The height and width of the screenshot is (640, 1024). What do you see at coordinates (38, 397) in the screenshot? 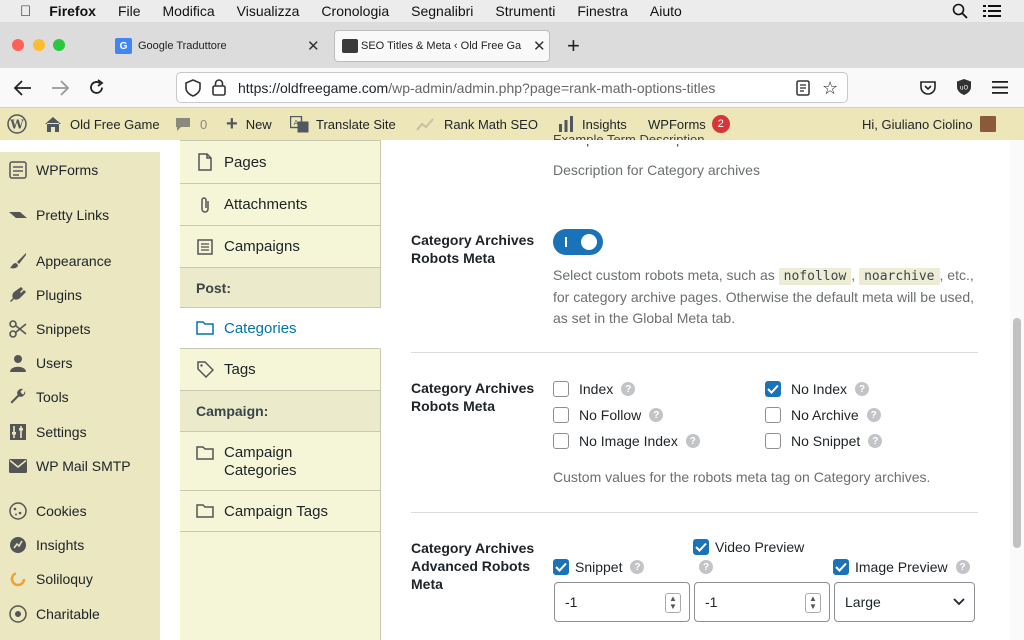
I see `sidebar-item-tools: Tools` at bounding box center [38, 397].